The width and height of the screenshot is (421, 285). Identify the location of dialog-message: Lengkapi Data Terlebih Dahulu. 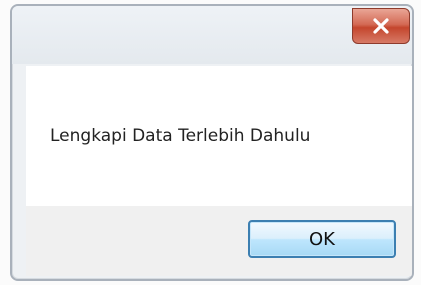
(180, 136).